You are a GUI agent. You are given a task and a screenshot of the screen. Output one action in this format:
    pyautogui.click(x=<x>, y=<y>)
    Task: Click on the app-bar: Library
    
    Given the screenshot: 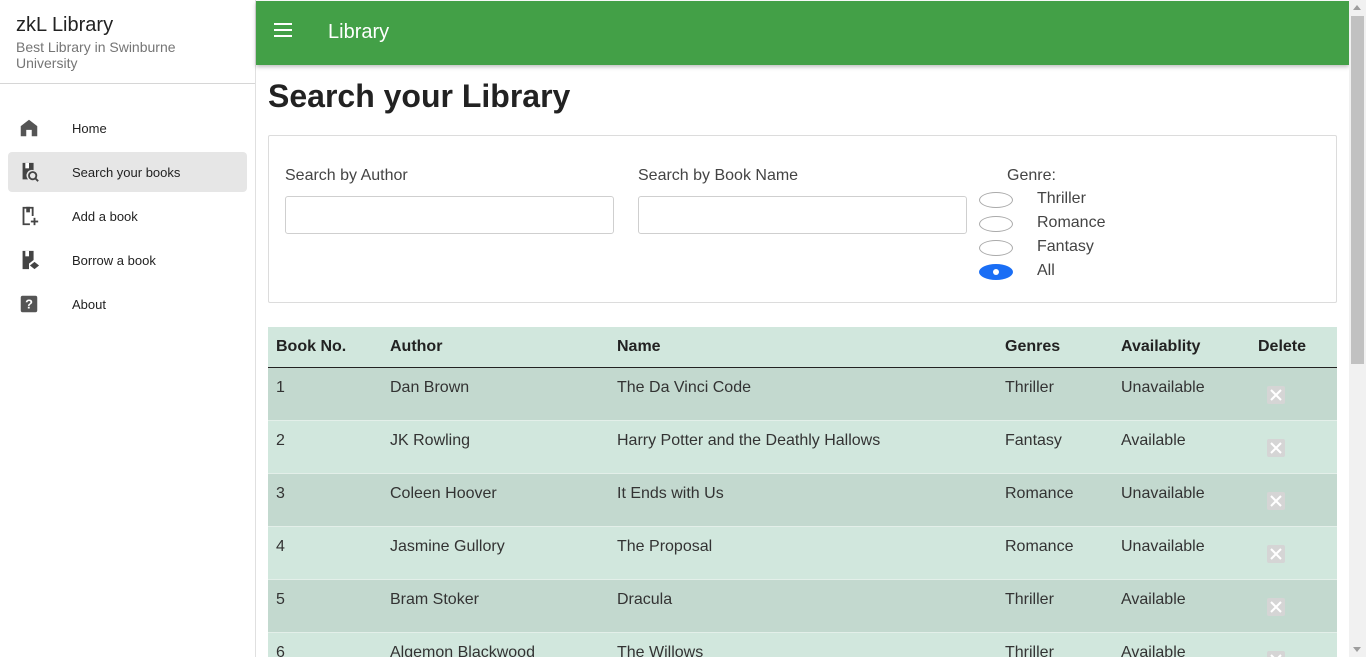 What is the action you would take?
    pyautogui.click(x=802, y=33)
    